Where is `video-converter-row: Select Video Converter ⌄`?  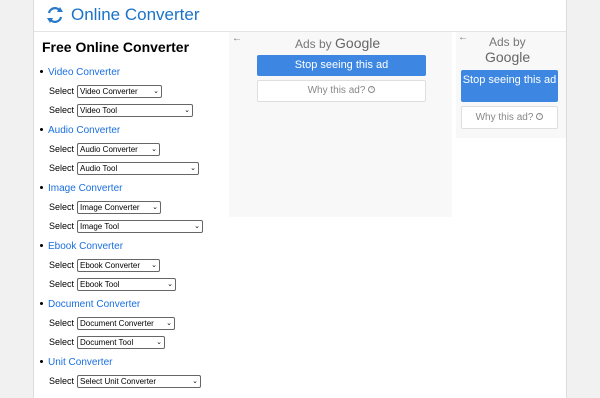
video-converter-row: Select Video Converter ⌄ is located at coordinates (105, 91).